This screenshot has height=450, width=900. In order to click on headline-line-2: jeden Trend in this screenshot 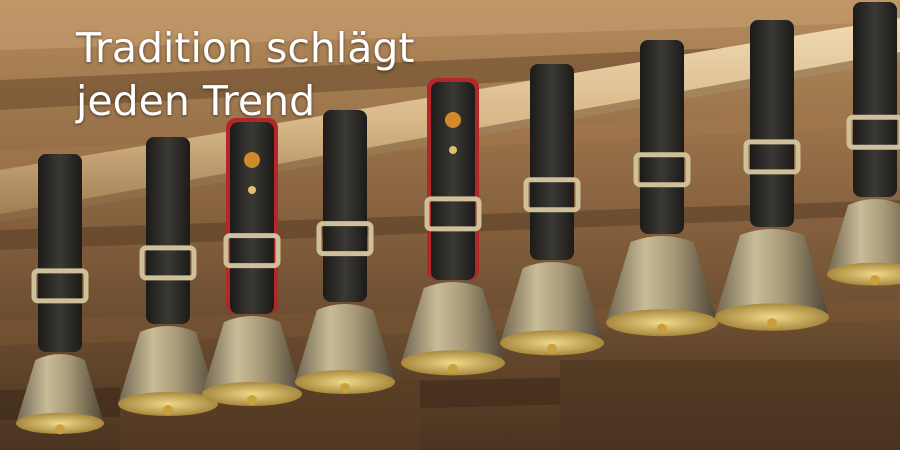, I will do `click(196, 101)`.